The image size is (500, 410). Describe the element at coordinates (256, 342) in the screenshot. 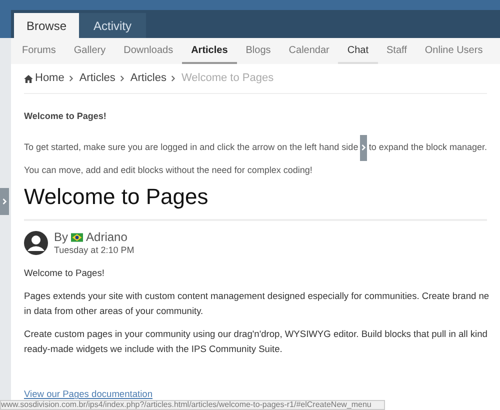

I see `article-paragraph: Create custom pages in your community using our drag'n'drop, WYSIWYG editor. Build blocks that pull in all kind ready-made widgets we include with the IPS Community Suite.` at that location.